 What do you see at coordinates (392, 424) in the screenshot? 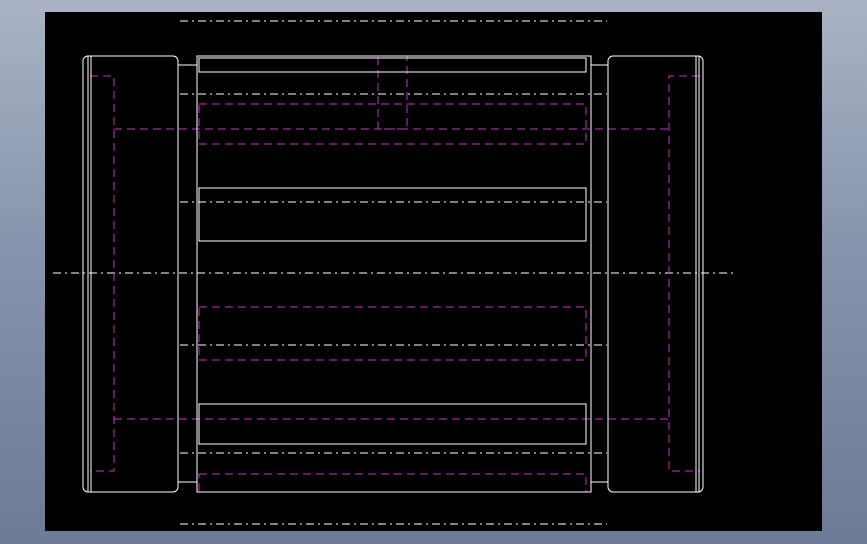
I see `lower-slot` at bounding box center [392, 424].